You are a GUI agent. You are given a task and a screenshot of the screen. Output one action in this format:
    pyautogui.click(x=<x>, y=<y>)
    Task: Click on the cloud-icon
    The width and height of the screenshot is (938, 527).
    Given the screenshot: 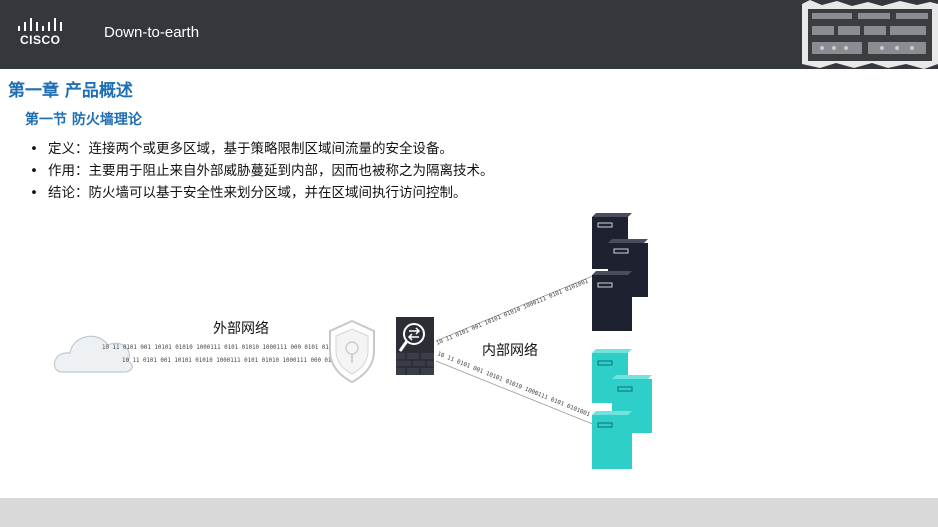 What is the action you would take?
    pyautogui.click(x=93, y=354)
    